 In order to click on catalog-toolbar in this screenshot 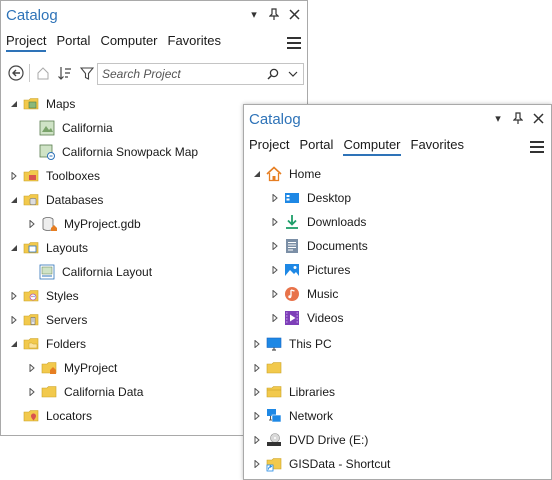, I will do `click(51, 73)`.